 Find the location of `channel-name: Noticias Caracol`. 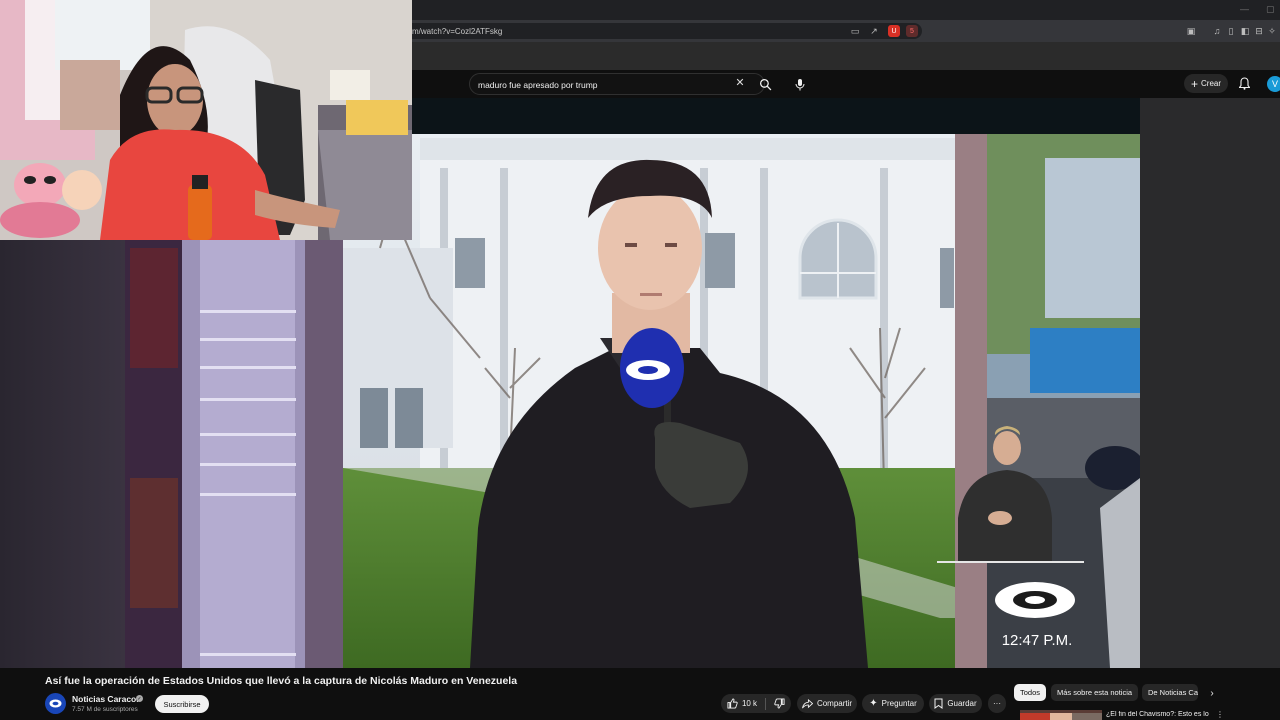

channel-name: Noticias Caracol is located at coordinates (105, 699).